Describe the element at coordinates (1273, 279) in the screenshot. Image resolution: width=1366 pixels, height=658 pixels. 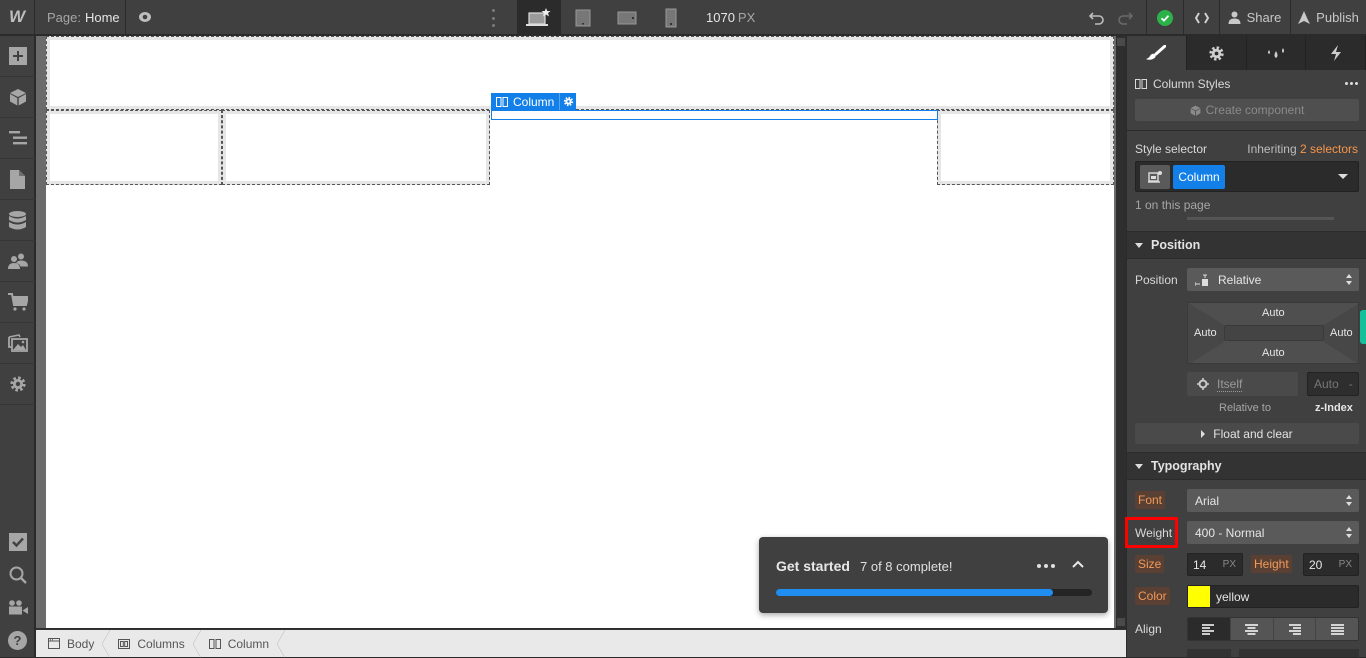
I see `position-select: Relative` at that location.